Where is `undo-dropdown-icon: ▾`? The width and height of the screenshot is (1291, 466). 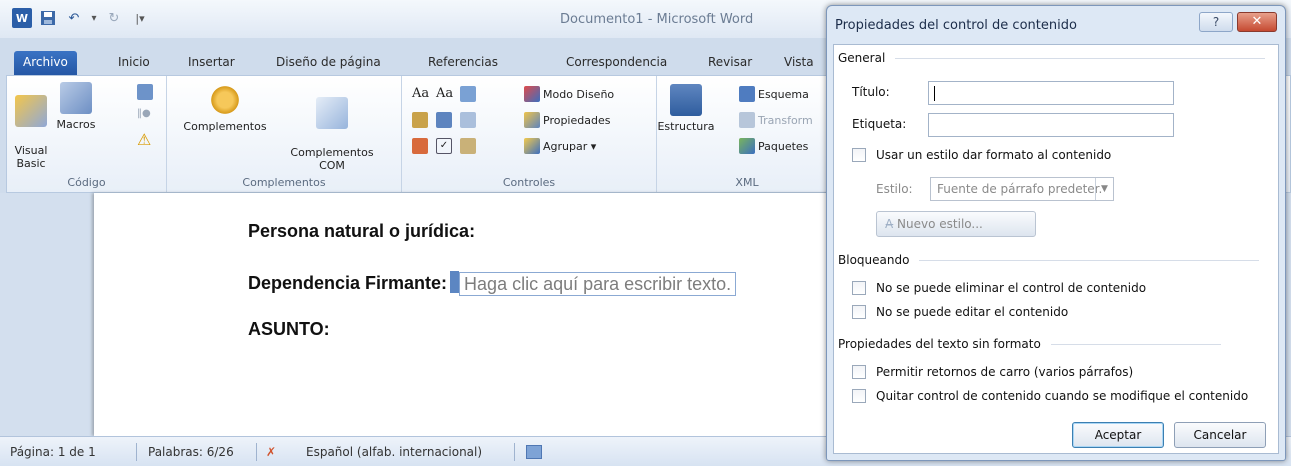 undo-dropdown-icon: ▾ is located at coordinates (94, 18).